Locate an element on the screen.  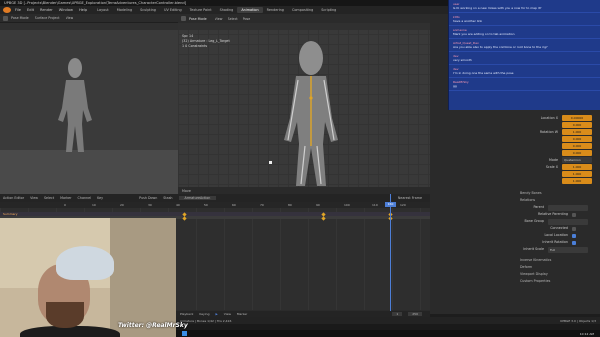
local-location-label: Local Location is located at coordinates (556, 235).